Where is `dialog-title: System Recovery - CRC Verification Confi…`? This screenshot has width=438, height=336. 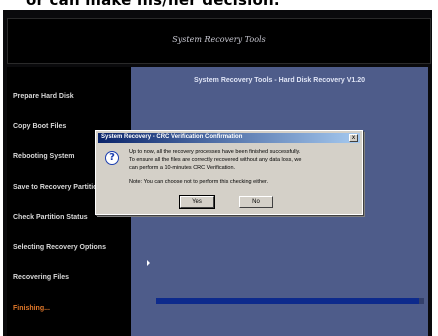
dialog-title: System Recovery - CRC Verification Confi… is located at coordinates (172, 137).